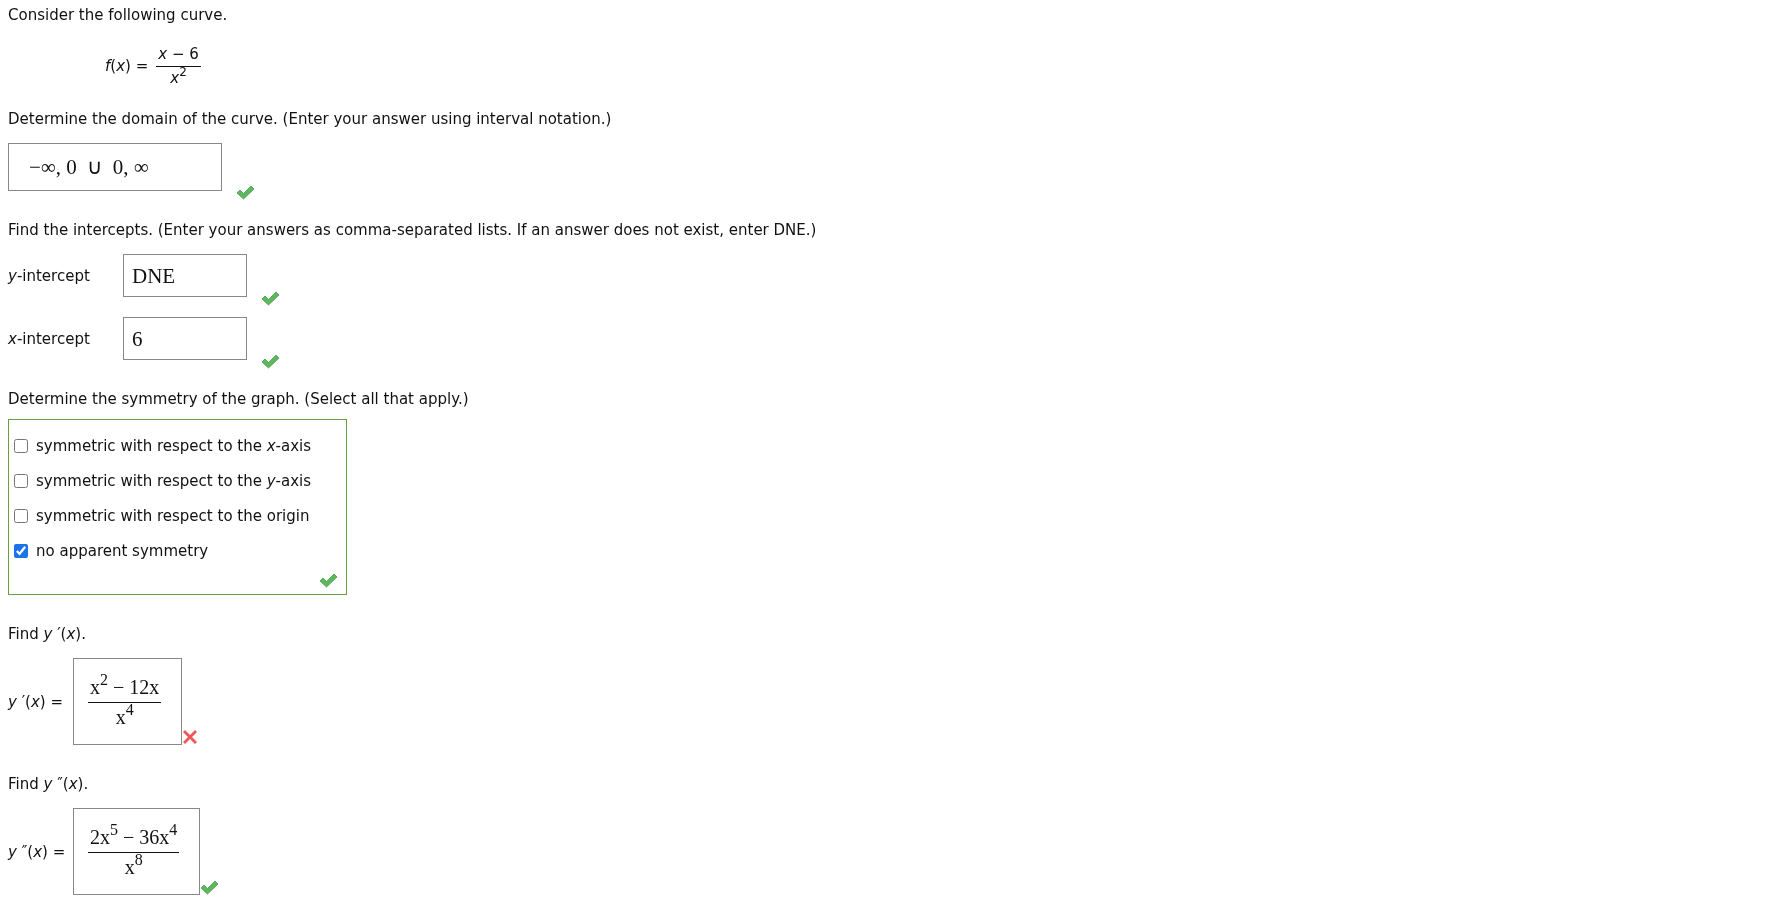 This screenshot has width=1780, height=920. I want to click on question-text: Find y ′(x)., so click(47, 634).